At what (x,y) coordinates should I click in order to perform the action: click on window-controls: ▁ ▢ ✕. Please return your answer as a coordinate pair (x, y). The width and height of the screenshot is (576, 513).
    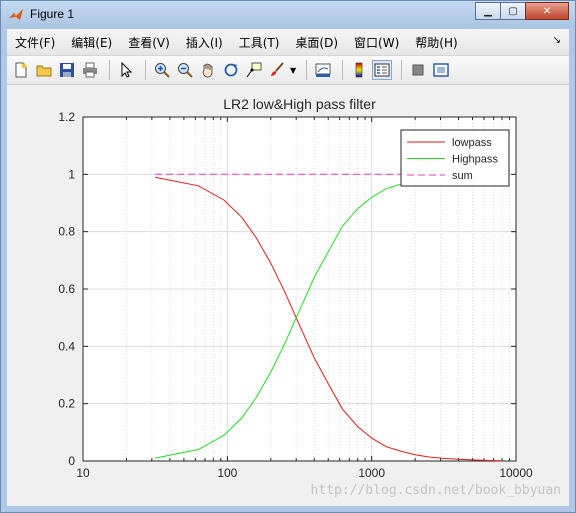
    Looking at the image, I should click on (522, 11).